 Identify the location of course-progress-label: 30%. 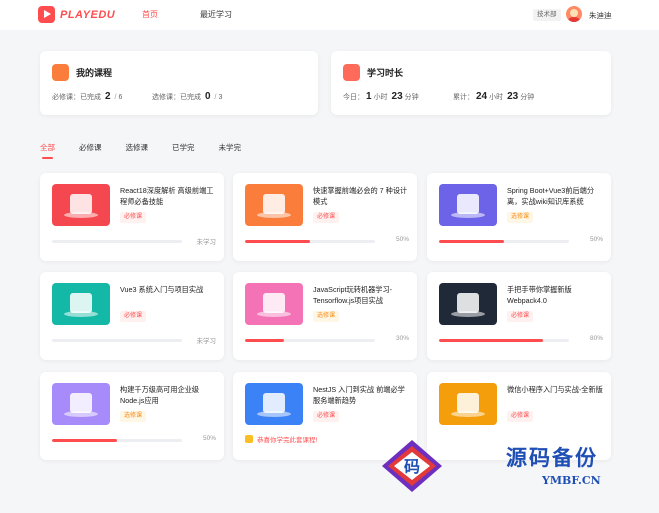
(402, 338).